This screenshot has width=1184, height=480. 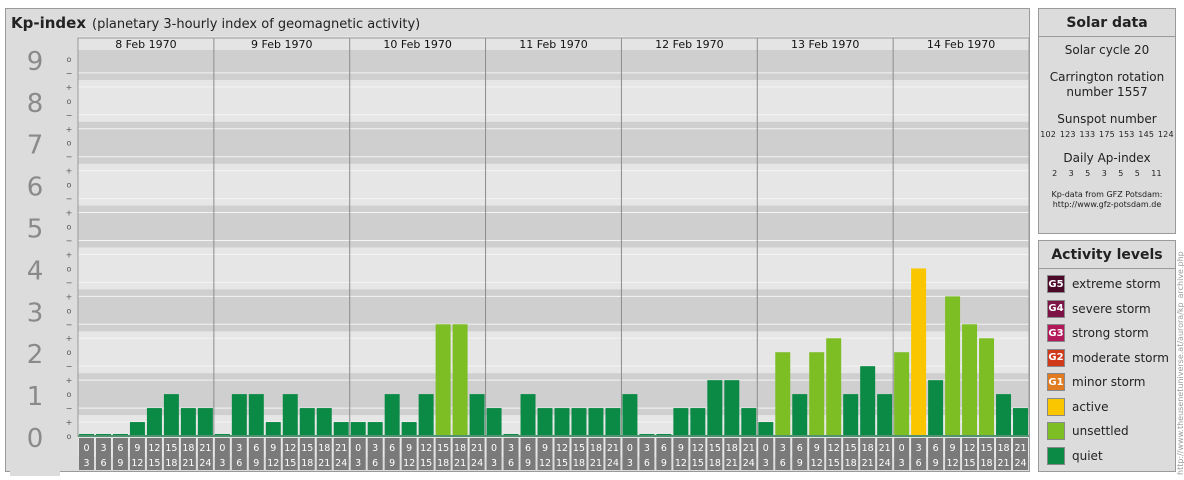 What do you see at coordinates (1056, 308) in the screenshot?
I see `activity-swatch: G4` at bounding box center [1056, 308].